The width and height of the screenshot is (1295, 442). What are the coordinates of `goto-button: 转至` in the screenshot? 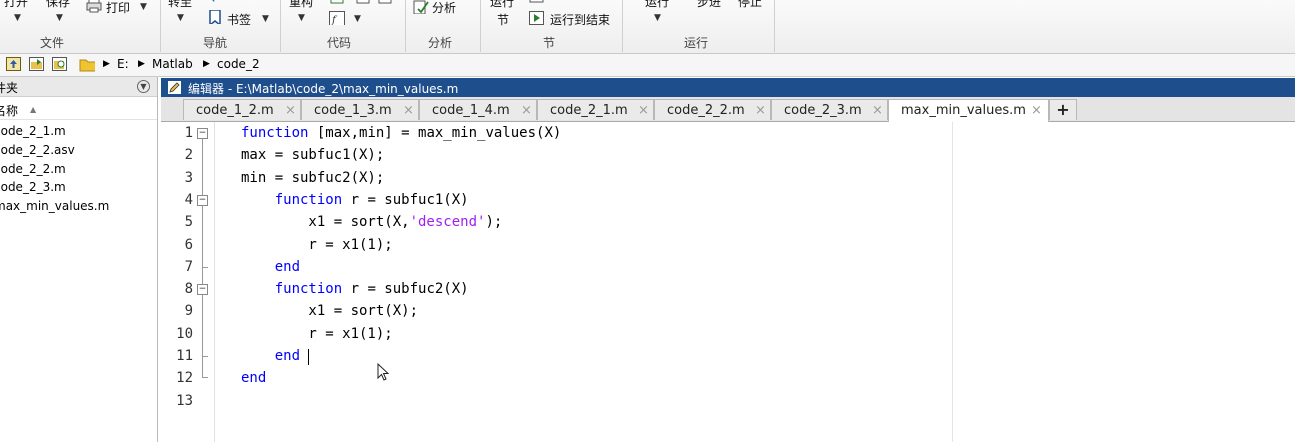 It's located at (180, 5).